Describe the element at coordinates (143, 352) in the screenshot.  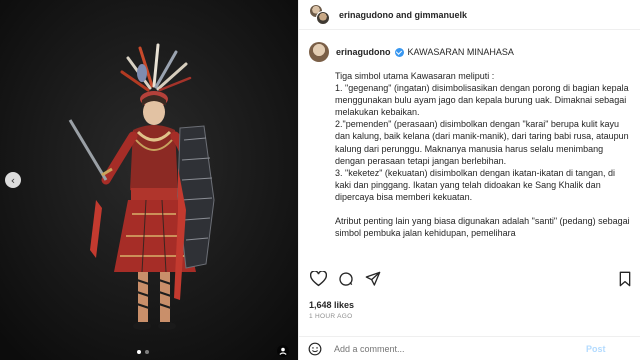
I see `carousel-indicator` at that location.